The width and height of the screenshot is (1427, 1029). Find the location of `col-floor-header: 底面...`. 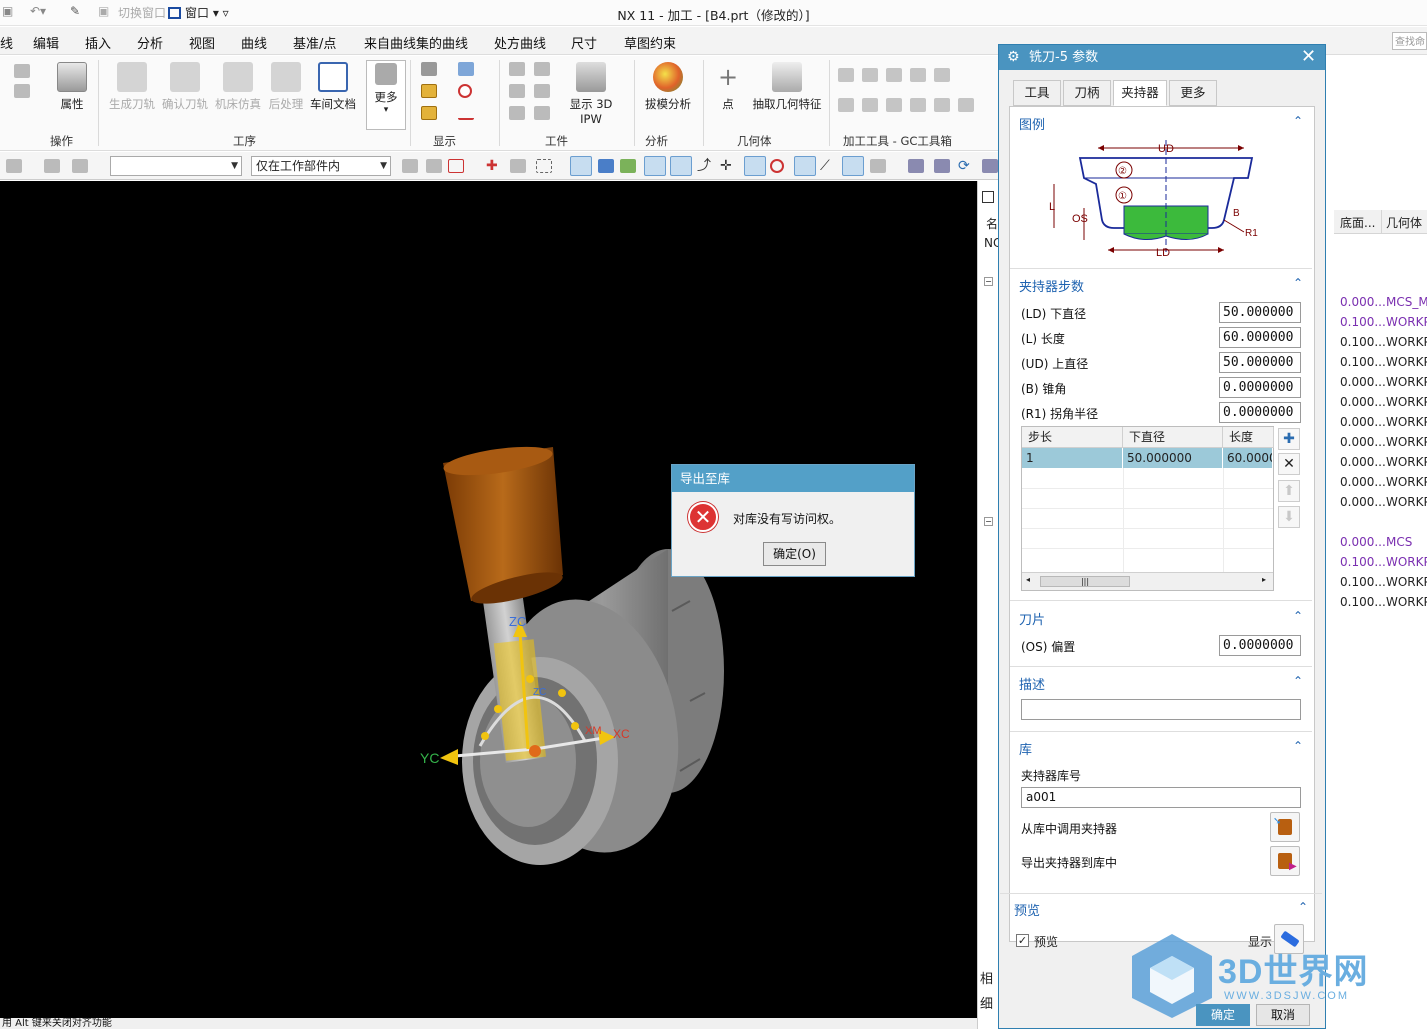

col-floor-header: 底面... is located at coordinates (1357, 222).